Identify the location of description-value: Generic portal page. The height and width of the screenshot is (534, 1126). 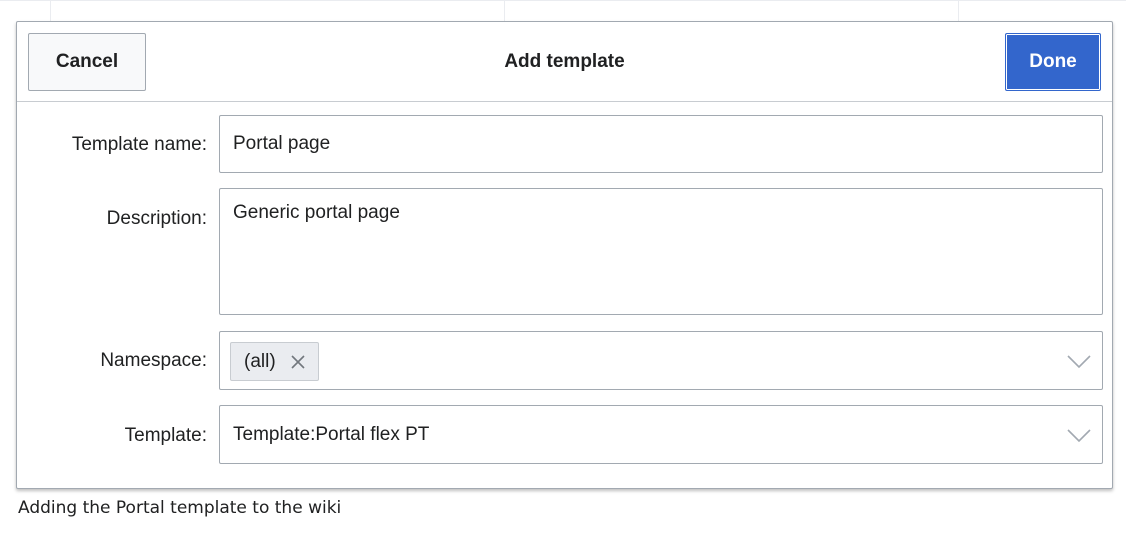
(316, 212).